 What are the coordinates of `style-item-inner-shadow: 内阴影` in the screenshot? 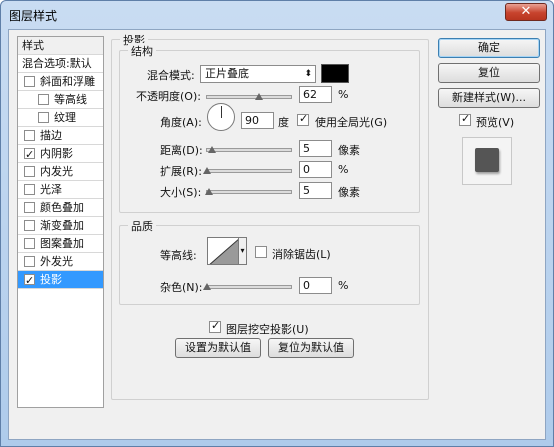 It's located at (60, 154).